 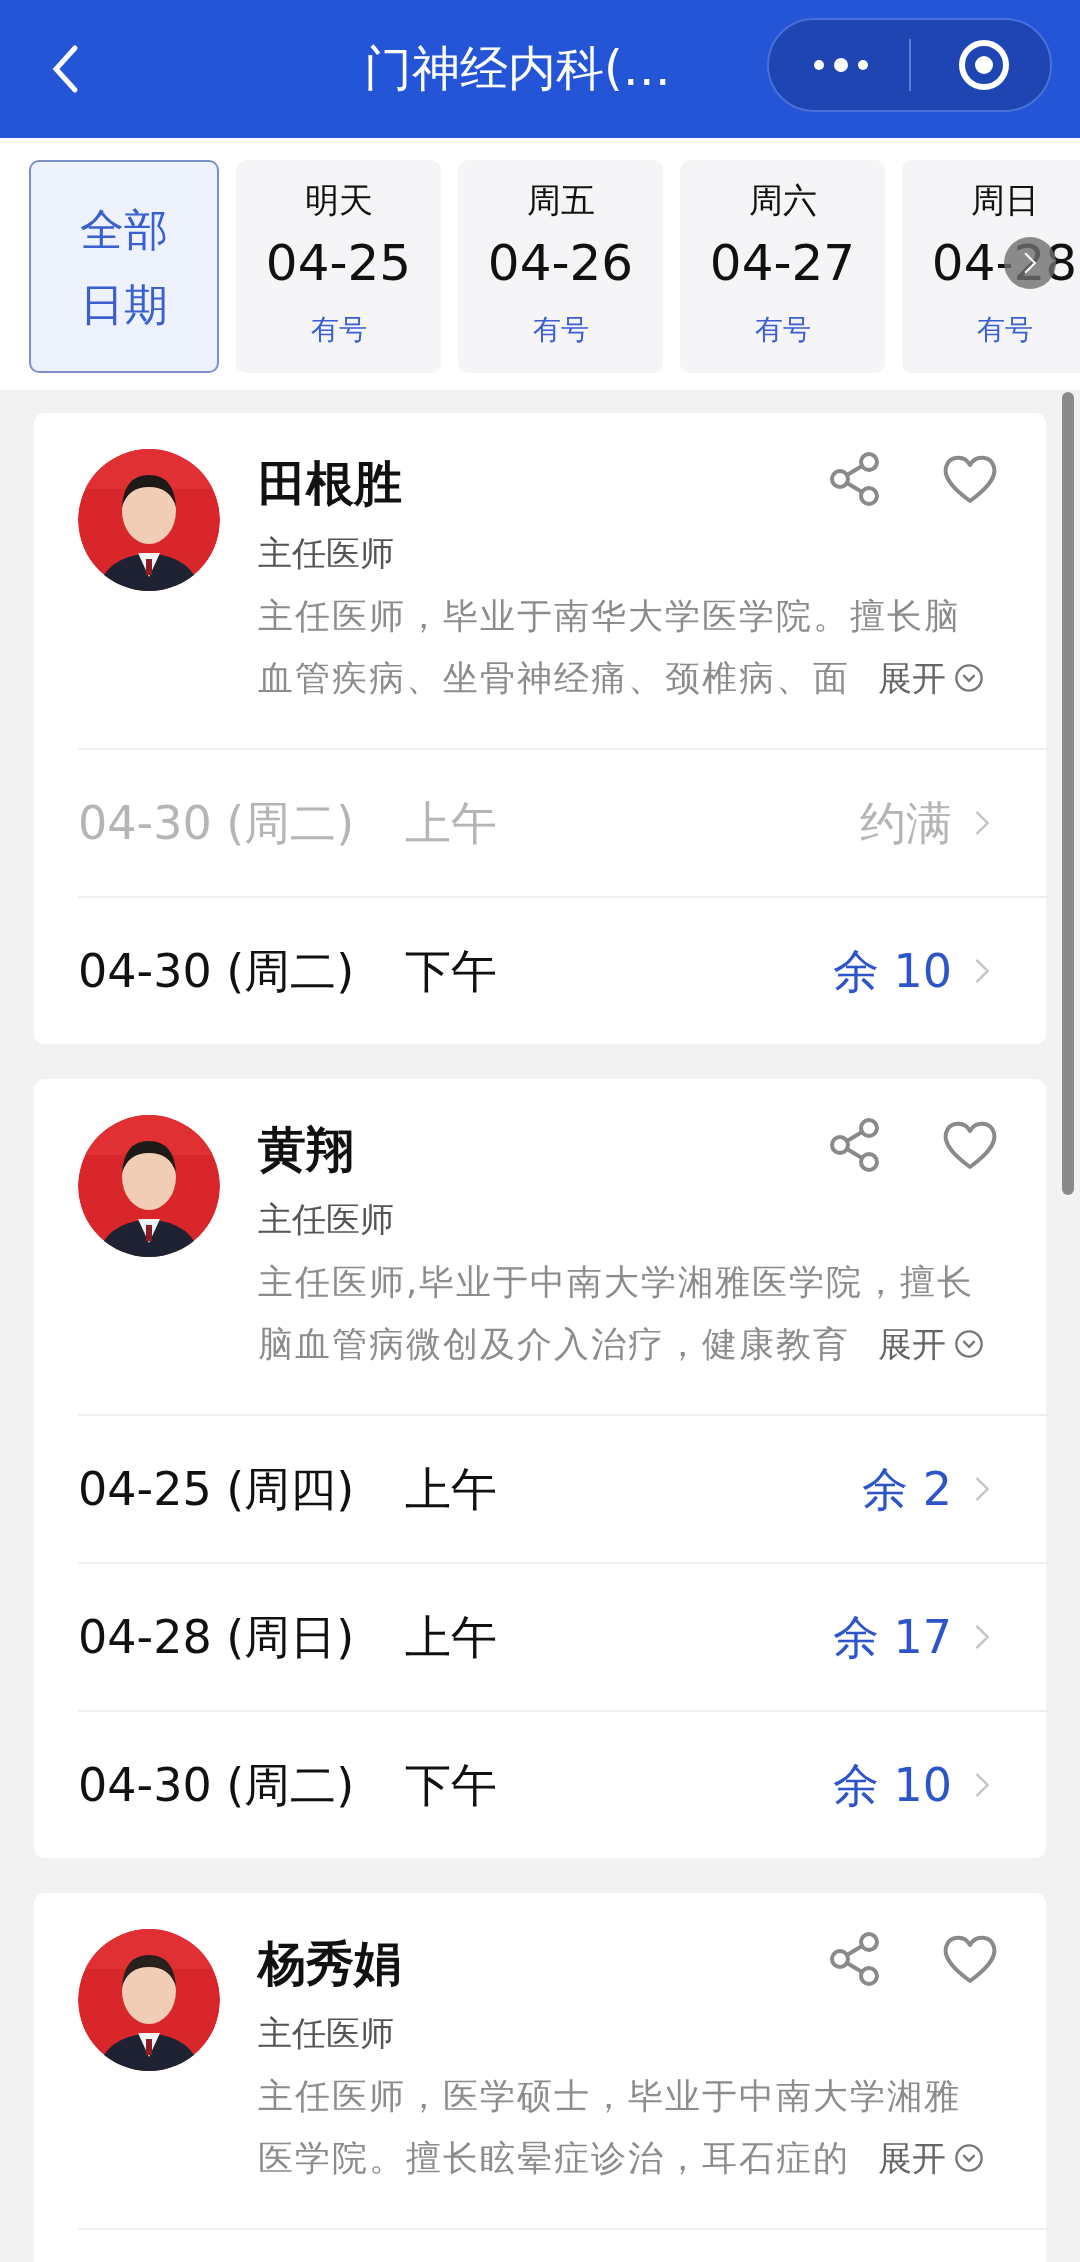 What do you see at coordinates (554, 678) in the screenshot?
I see `doctor-bio: 血管疾病、坐骨神经痛、颈椎病、面` at bounding box center [554, 678].